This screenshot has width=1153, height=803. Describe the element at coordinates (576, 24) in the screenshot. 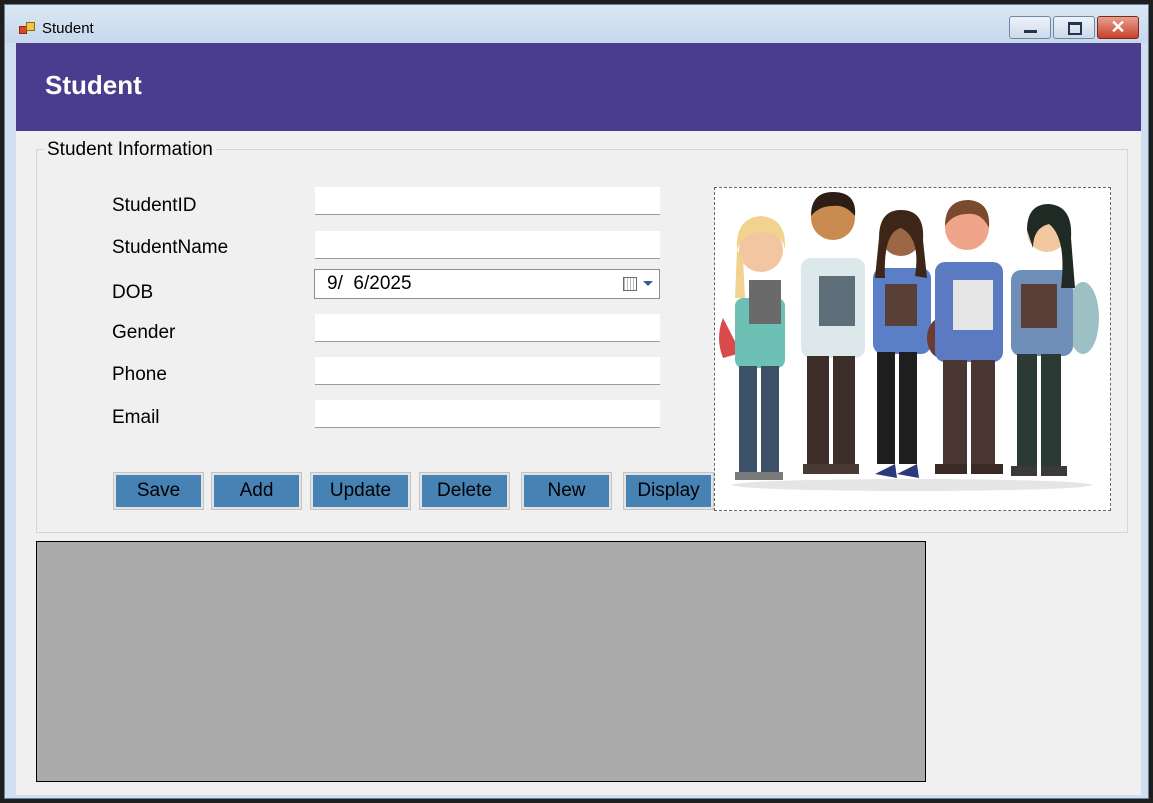

I see `title-bar: Student ✕` at that location.